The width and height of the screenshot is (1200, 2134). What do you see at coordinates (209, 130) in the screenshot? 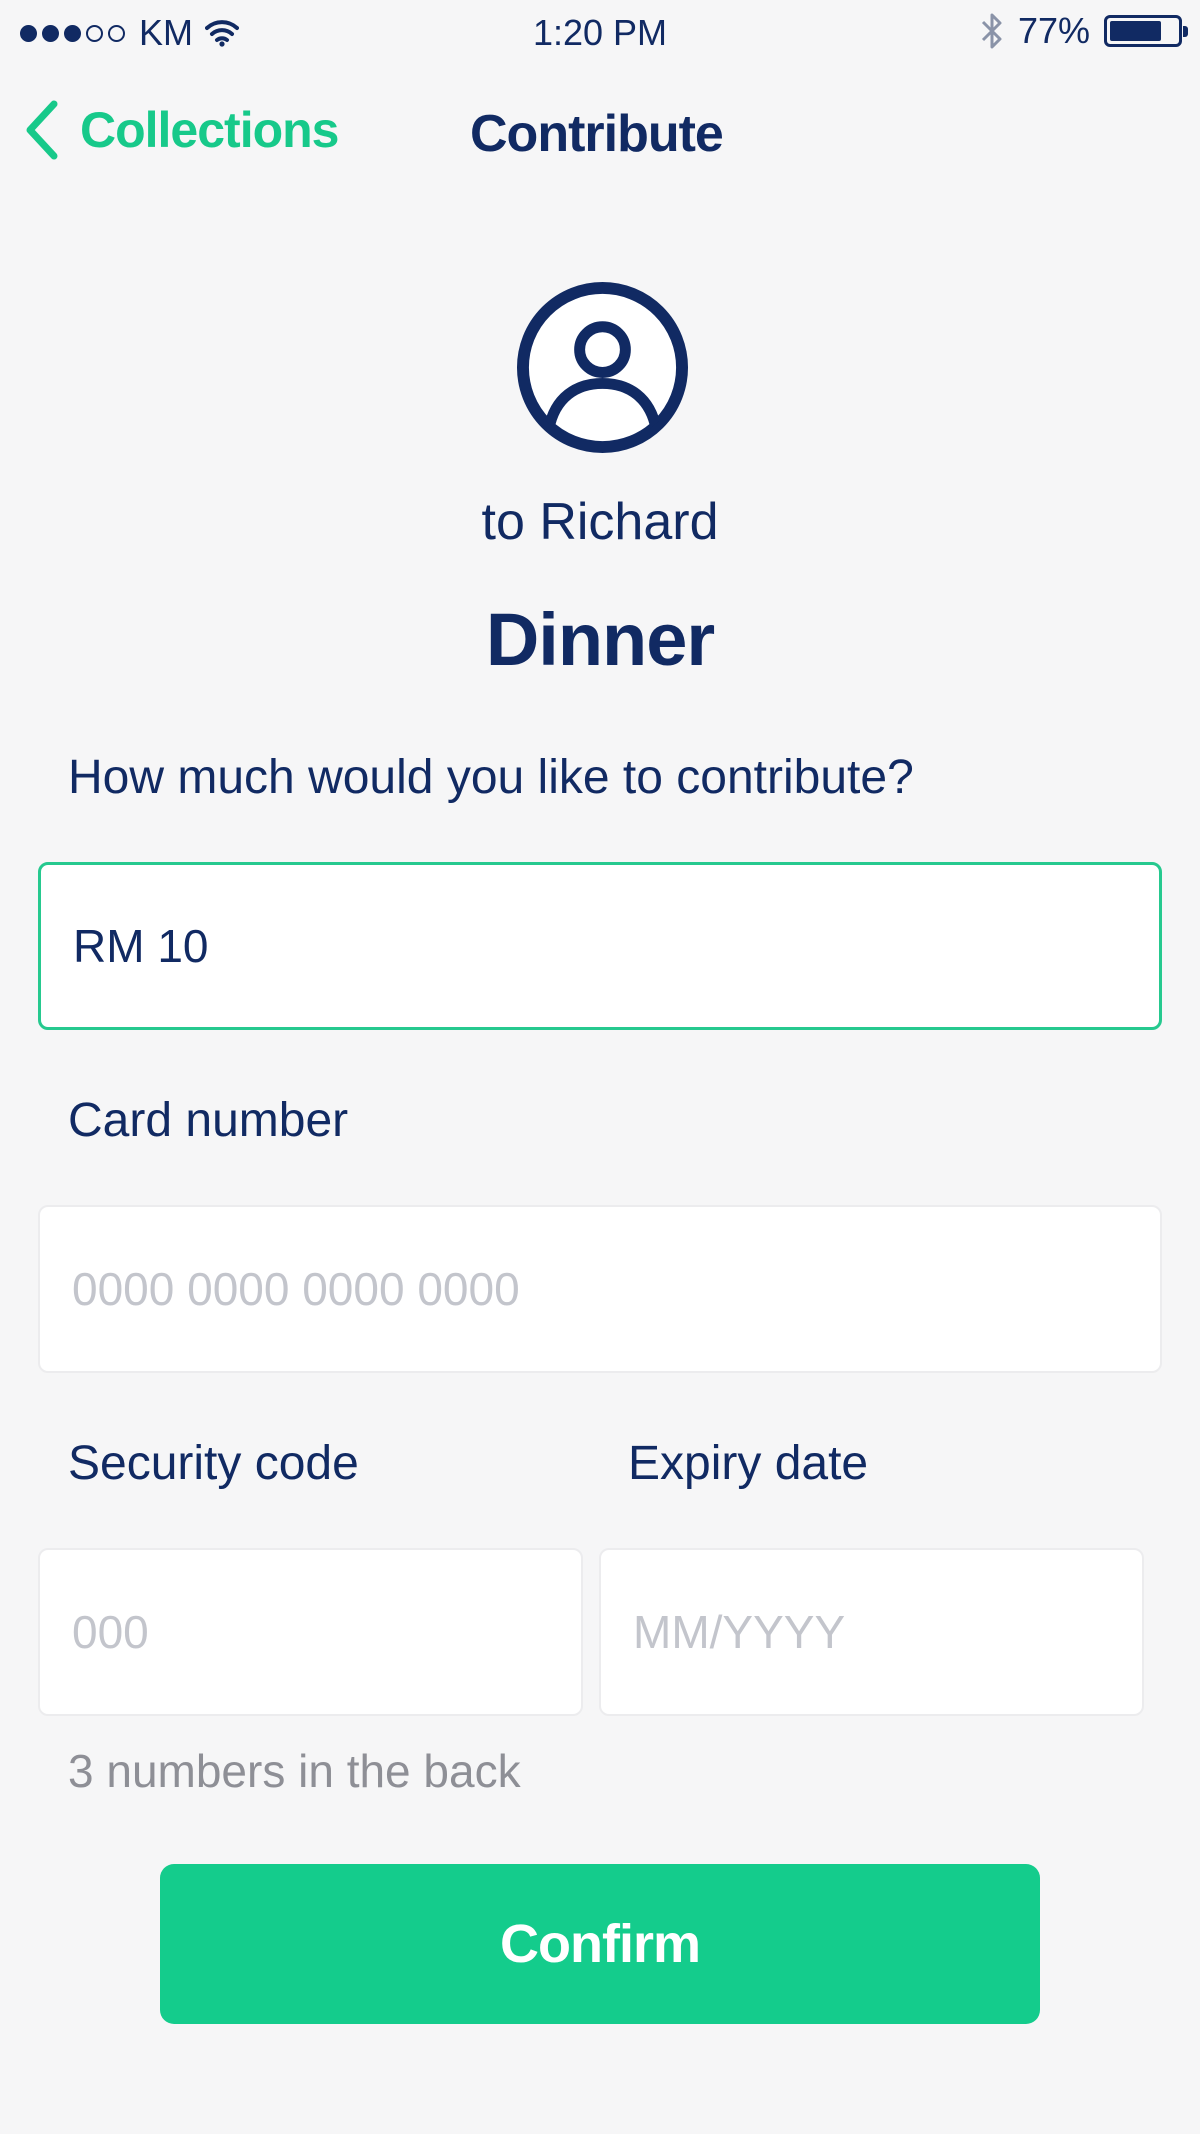
I see `back-button-label: Collections` at bounding box center [209, 130].